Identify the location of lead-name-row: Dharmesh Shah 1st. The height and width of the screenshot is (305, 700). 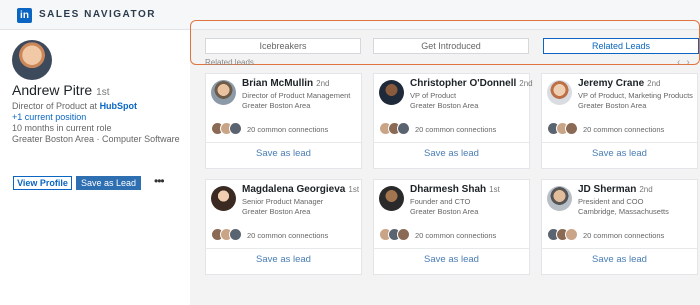
(455, 189).